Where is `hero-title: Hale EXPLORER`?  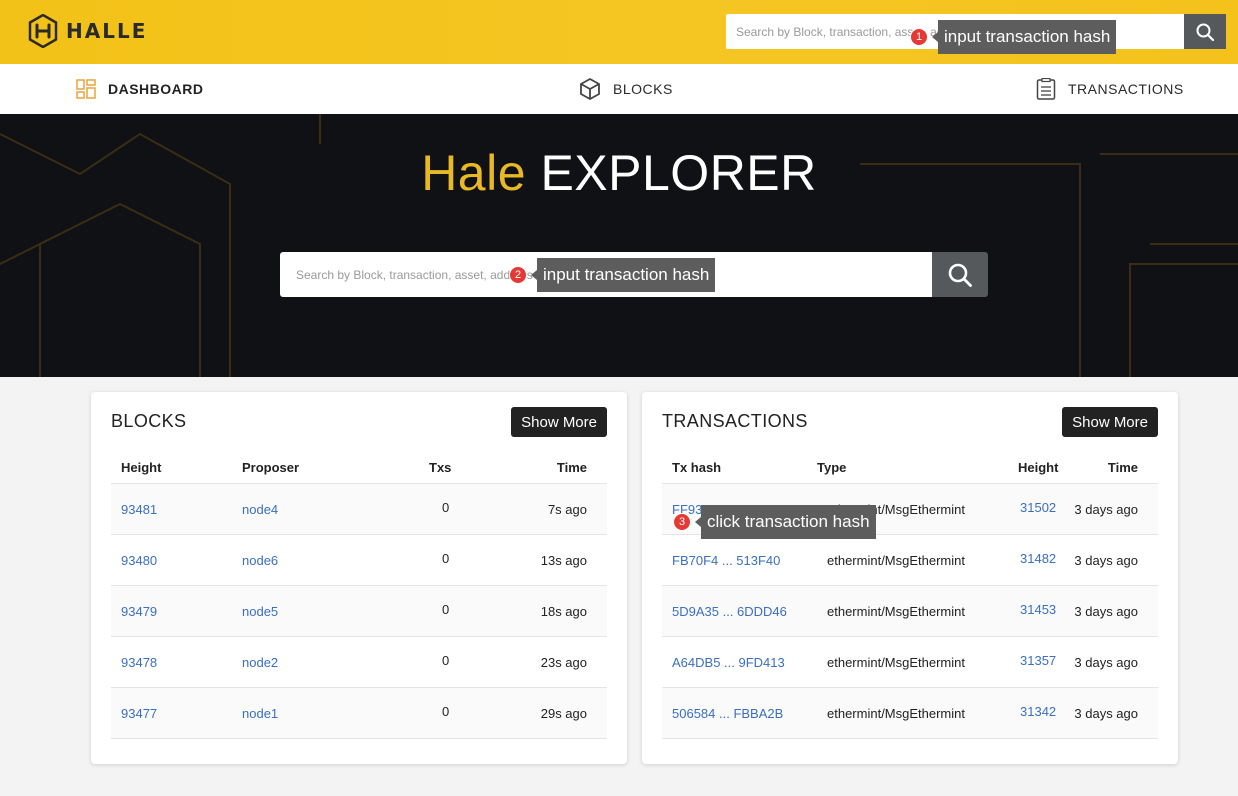
hero-title: Hale EXPLORER is located at coordinates (619, 173).